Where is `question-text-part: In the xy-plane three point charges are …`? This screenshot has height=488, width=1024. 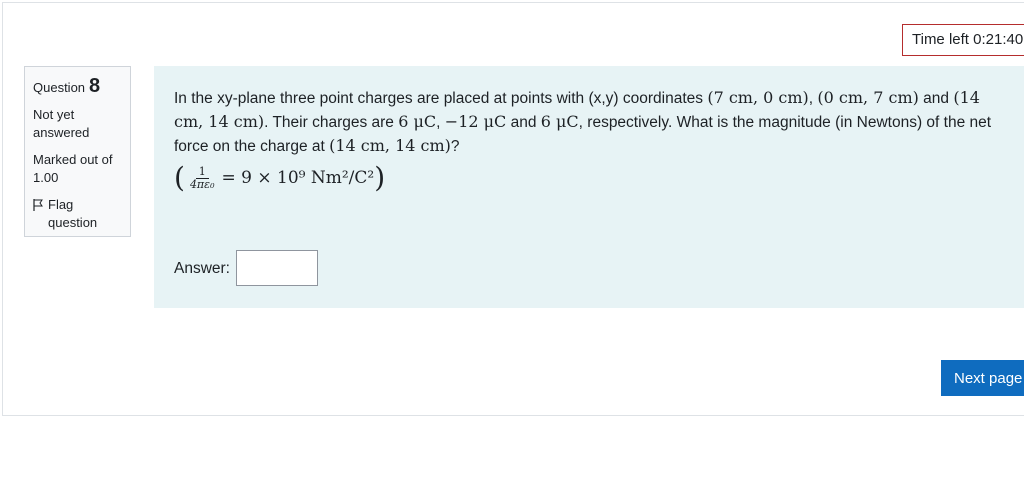 question-text-part: In the xy-plane three point charges are … is located at coordinates (441, 98).